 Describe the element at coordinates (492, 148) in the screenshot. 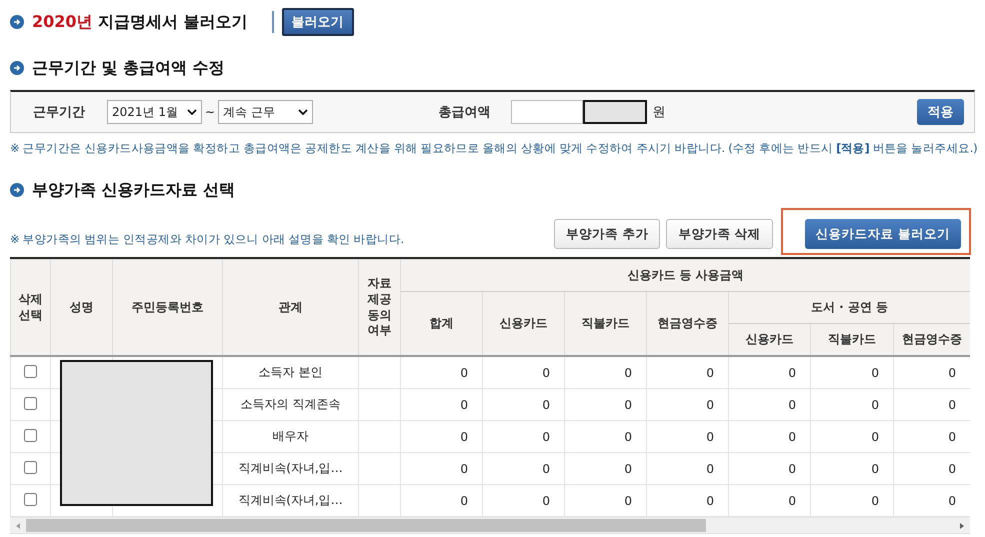

I see `notice-text: ※ 근무기간은 신용카드사용금액을 확정하고 총급여액은 공제한도 계산을 위해 필요하므로 올해의 상황에 맞게 수정하여 주시기 바랍니다. (수정 후에는 반드시 [적용] 버튼을 눌러주세요.)` at that location.